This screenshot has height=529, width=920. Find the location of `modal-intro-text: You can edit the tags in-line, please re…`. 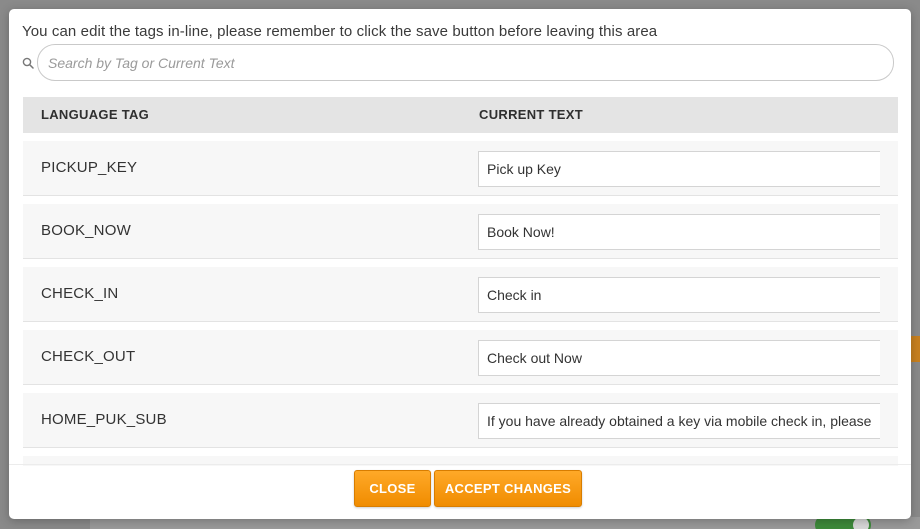

modal-intro-text: You can edit the tags in-line, please re… is located at coordinates (340, 31).